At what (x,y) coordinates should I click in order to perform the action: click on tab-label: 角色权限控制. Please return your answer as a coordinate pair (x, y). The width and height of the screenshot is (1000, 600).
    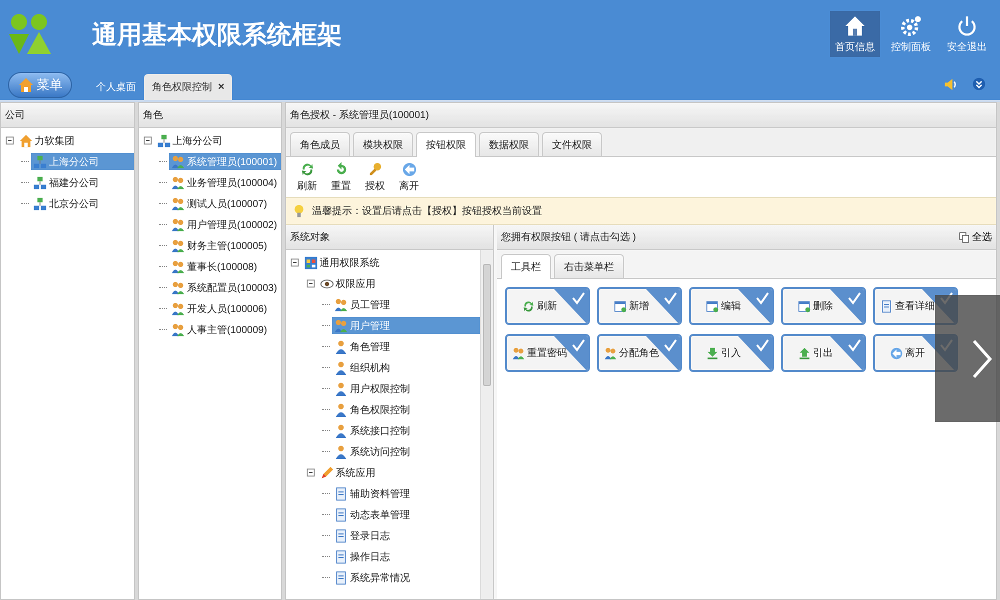
    Looking at the image, I should click on (182, 87).